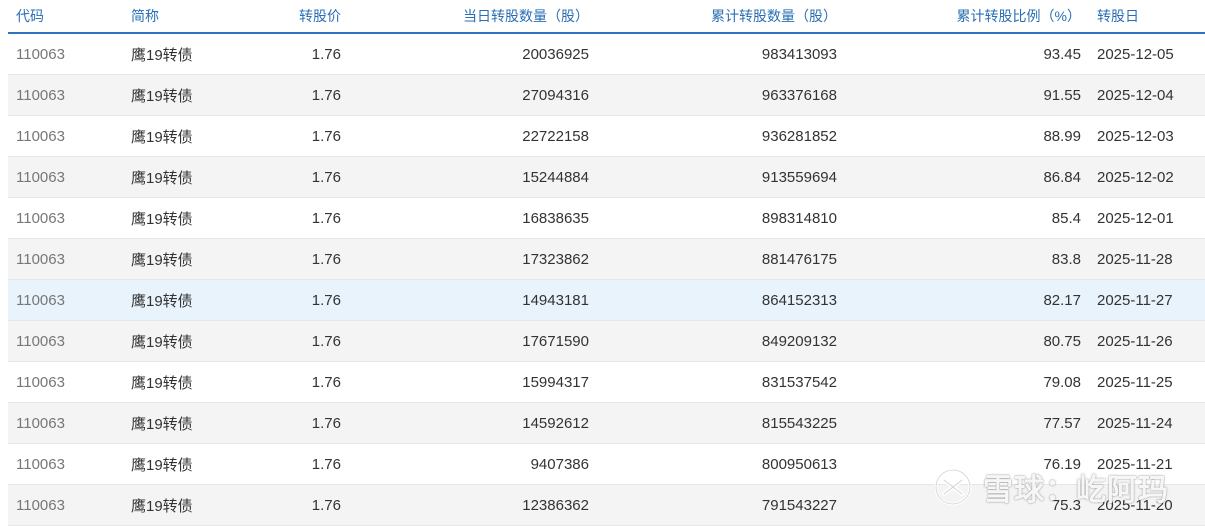 The width and height of the screenshot is (1205, 526). Describe the element at coordinates (959, 464) in the screenshot. I see `cell-cumulative-ratio: 76.19` at that location.